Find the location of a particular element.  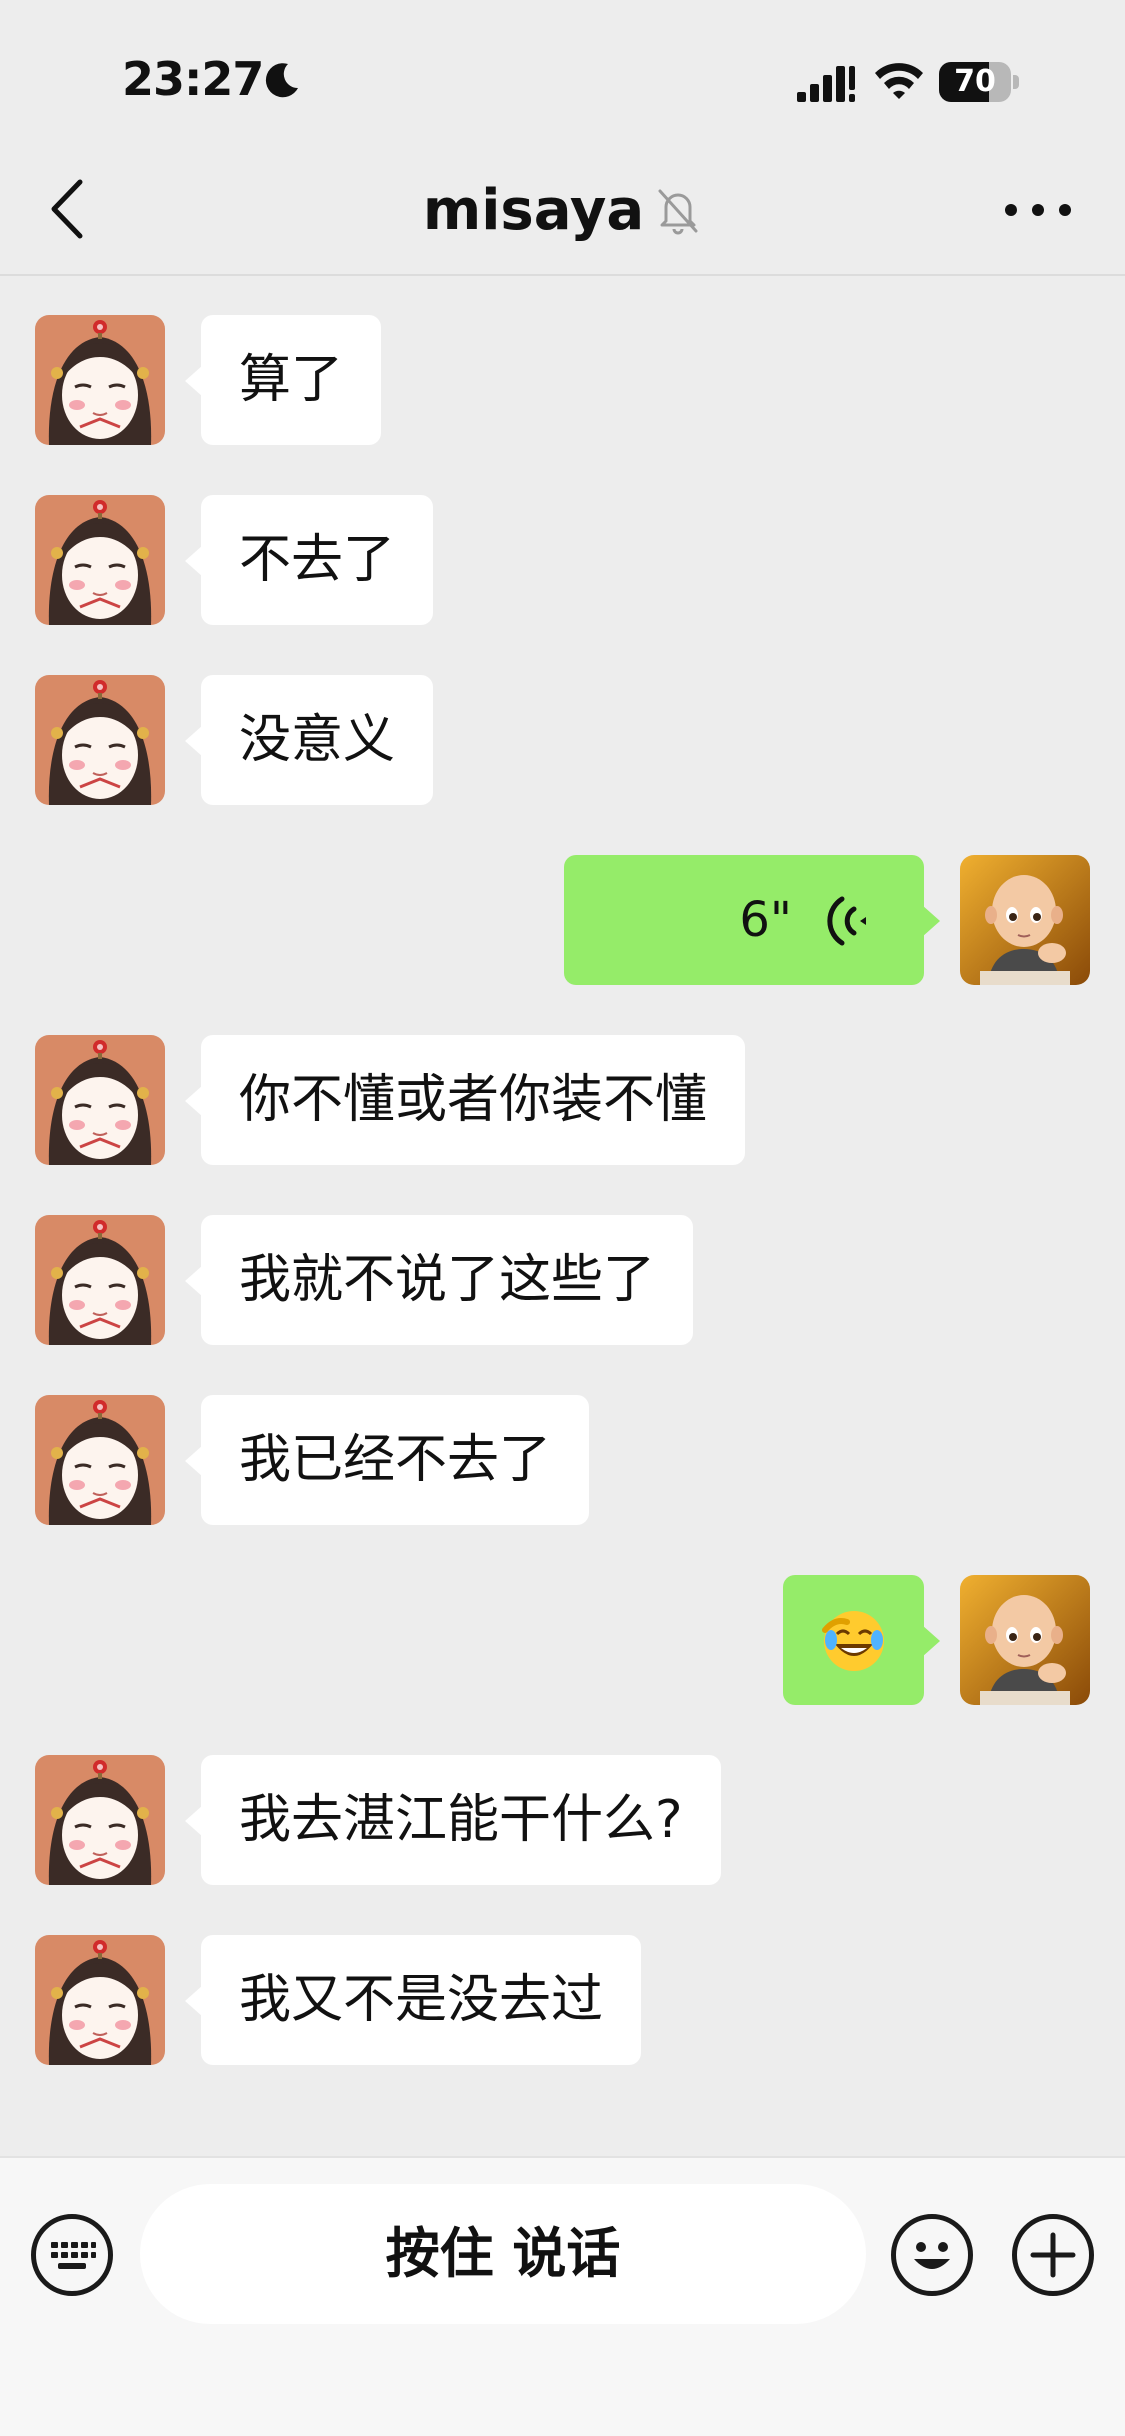

voice-message-bubble: 6" is located at coordinates (752, 920).